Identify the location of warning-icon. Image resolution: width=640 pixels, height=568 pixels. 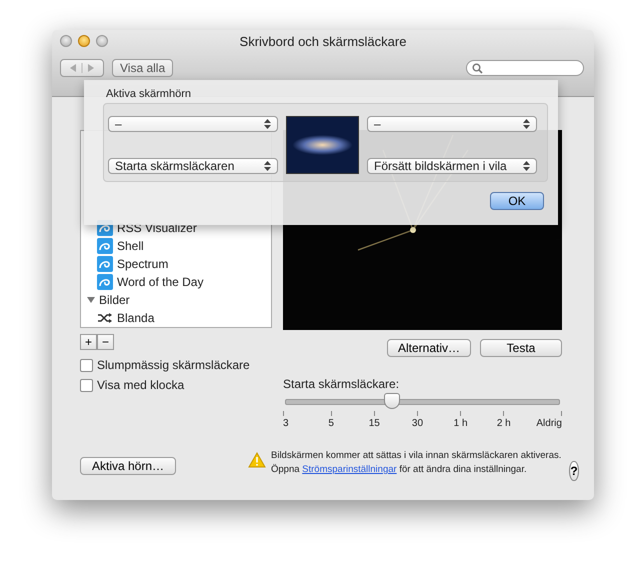
(257, 460).